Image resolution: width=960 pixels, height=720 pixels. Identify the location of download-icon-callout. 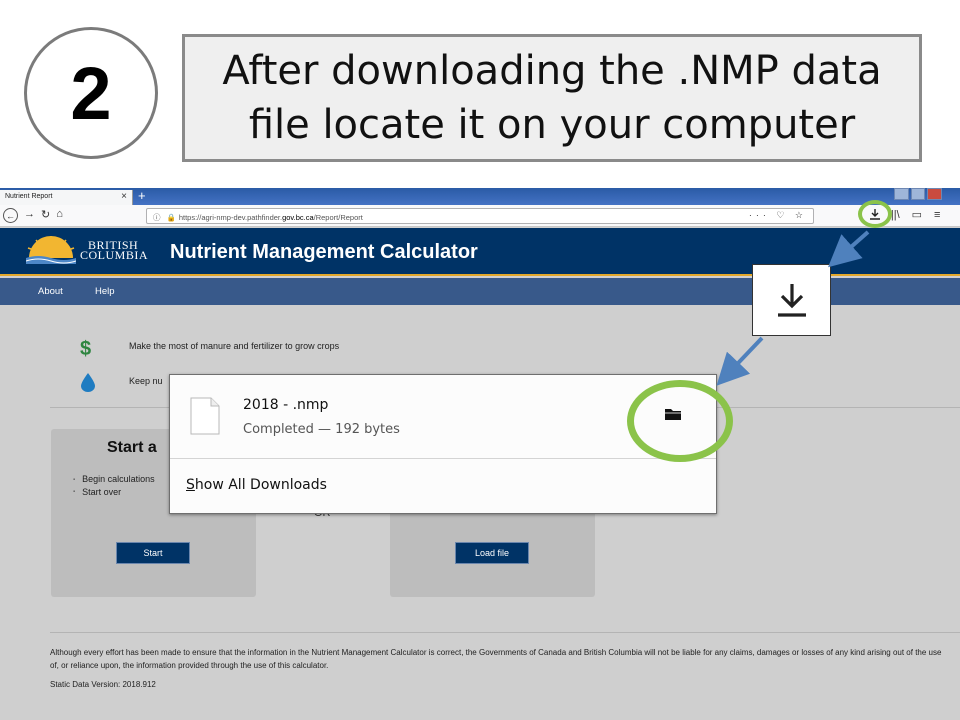
(791, 300).